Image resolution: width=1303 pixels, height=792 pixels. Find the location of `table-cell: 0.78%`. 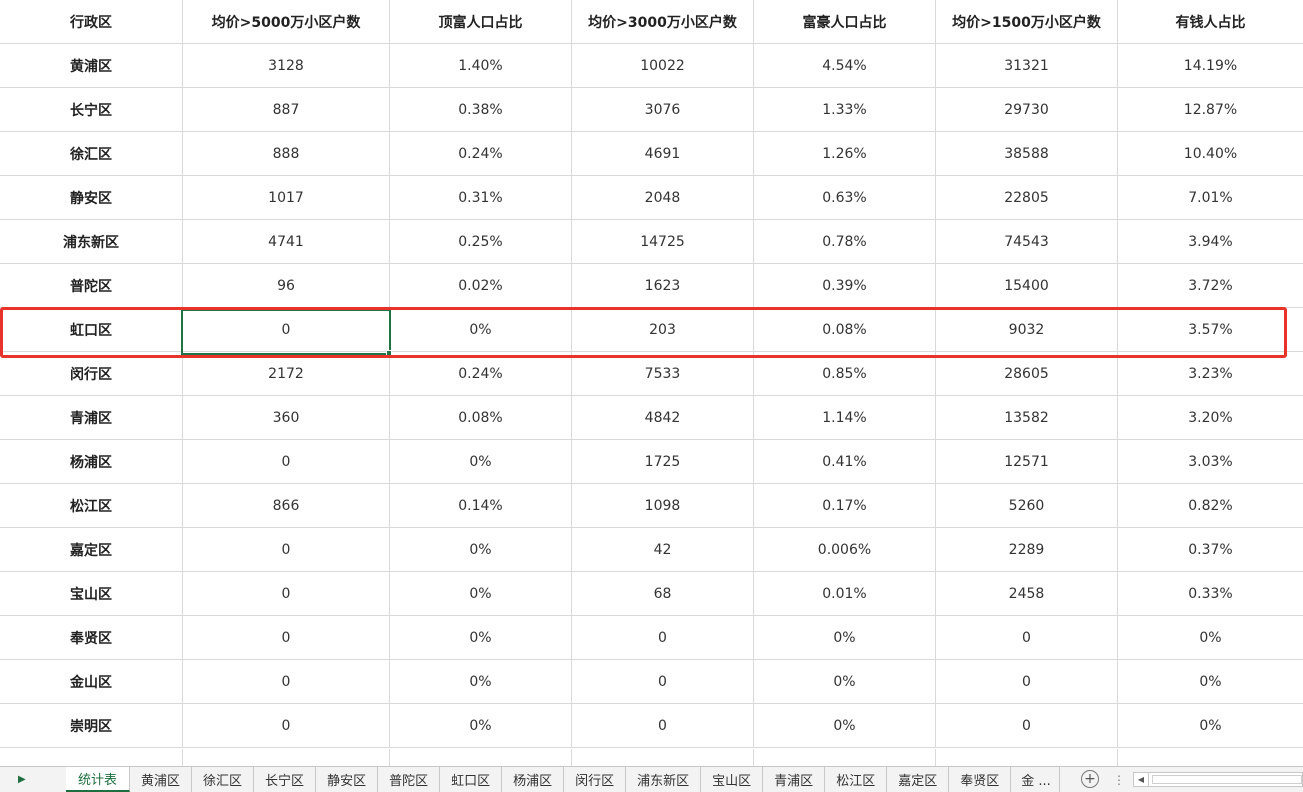

table-cell: 0.78% is located at coordinates (845, 242).